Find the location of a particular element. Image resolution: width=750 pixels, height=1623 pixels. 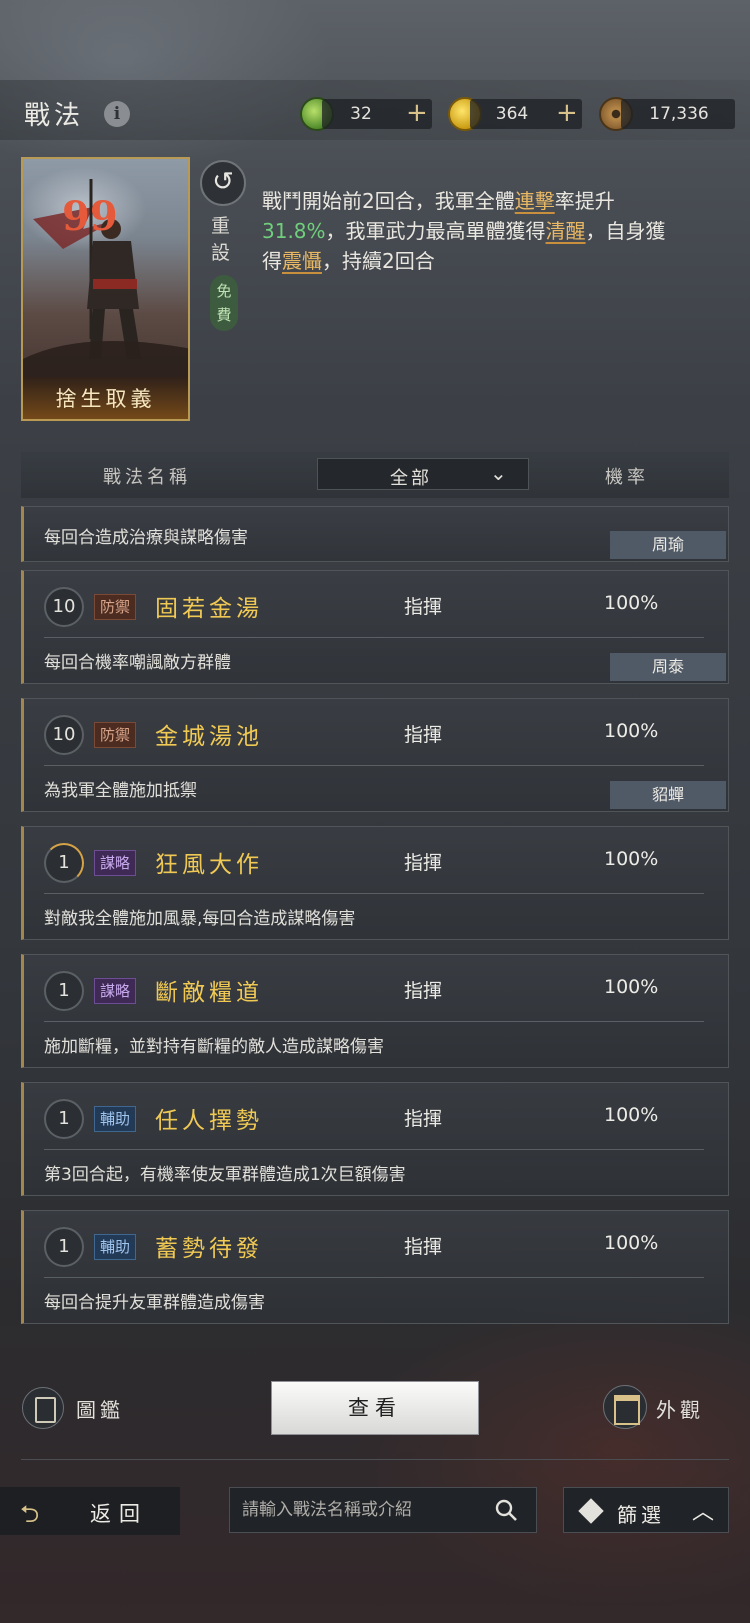

keyword-combo: 連擊 is located at coordinates (535, 201).